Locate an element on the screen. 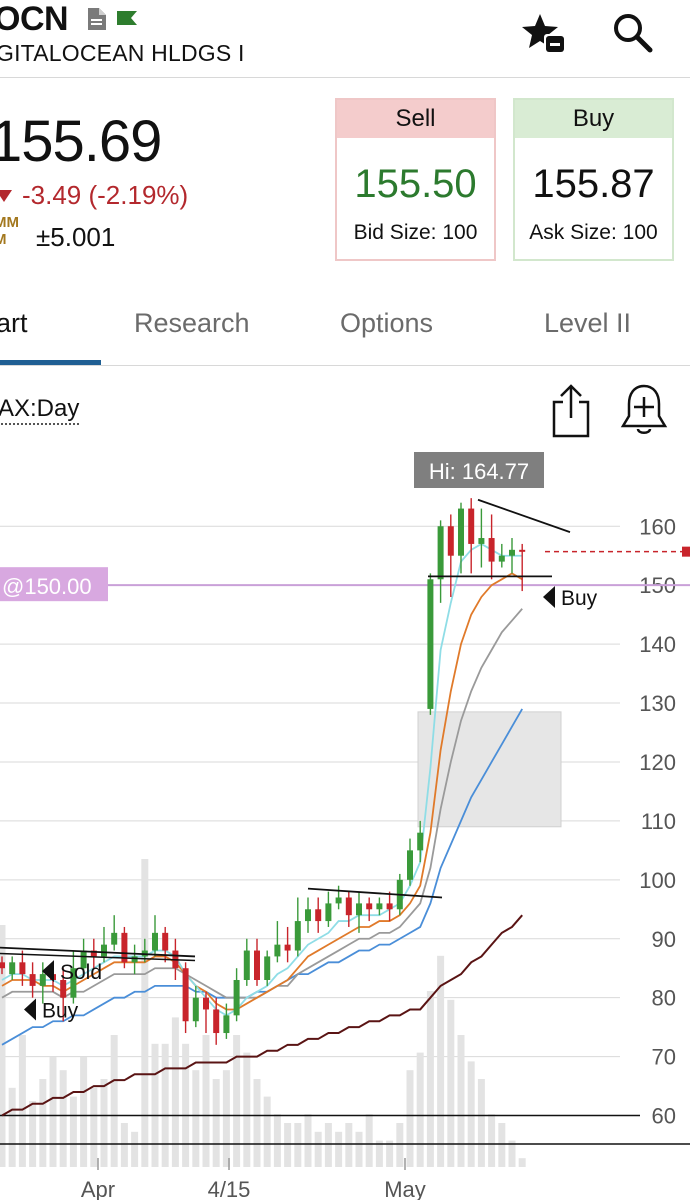 This screenshot has height=1200, width=690. chart-study-selector: AX:Day is located at coordinates (40, 410).